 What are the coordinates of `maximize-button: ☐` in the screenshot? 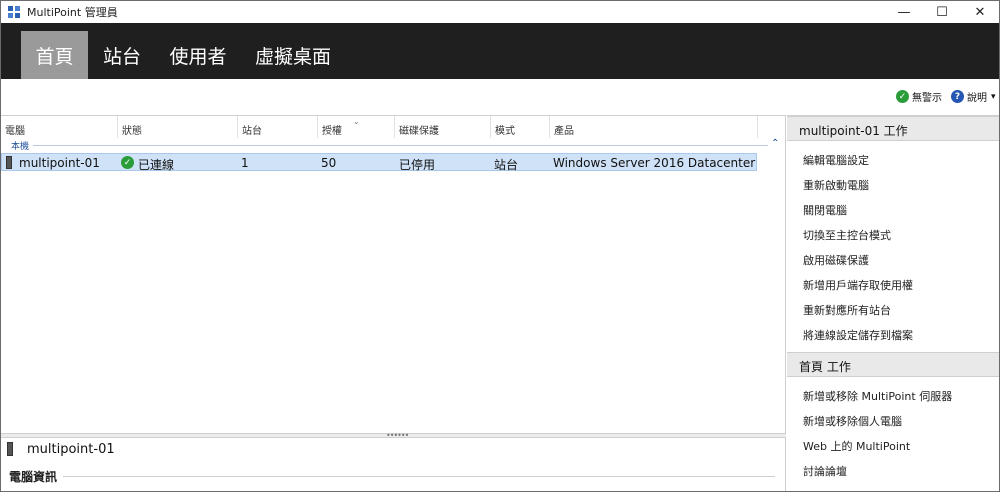 It's located at (942, 12).